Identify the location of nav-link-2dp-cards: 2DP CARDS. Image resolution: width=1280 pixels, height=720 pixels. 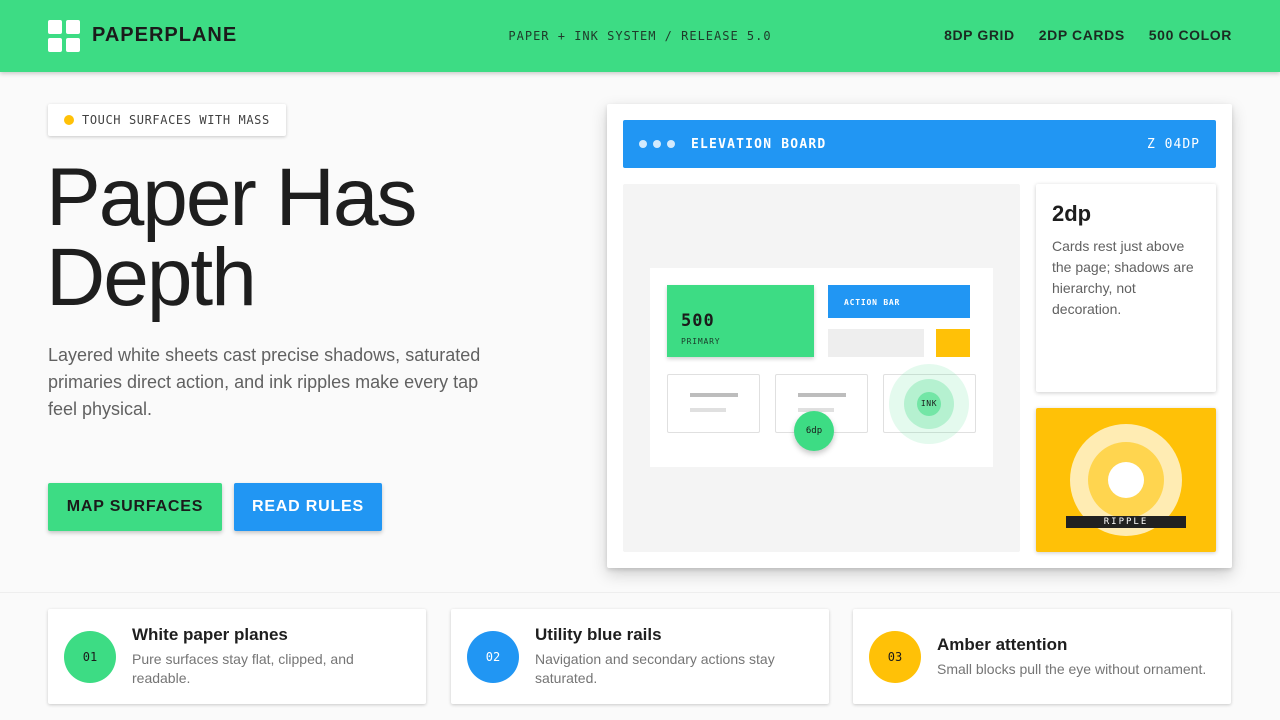
(1082, 35).